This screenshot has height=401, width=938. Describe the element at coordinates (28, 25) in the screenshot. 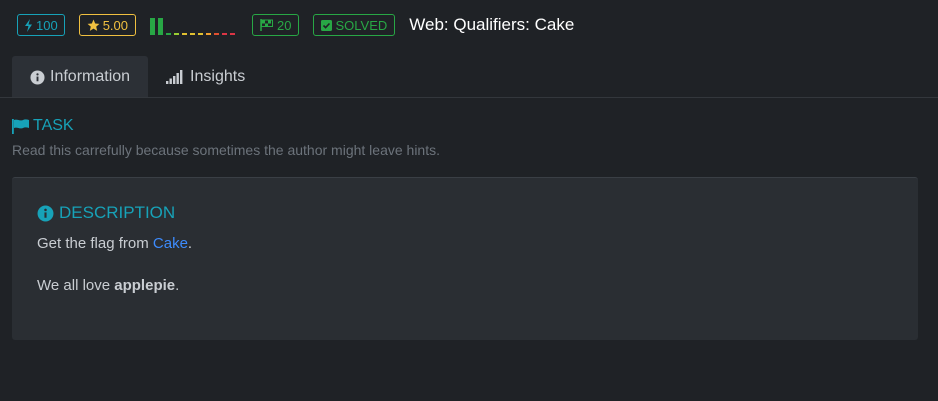

I see `lightning-icon` at that location.